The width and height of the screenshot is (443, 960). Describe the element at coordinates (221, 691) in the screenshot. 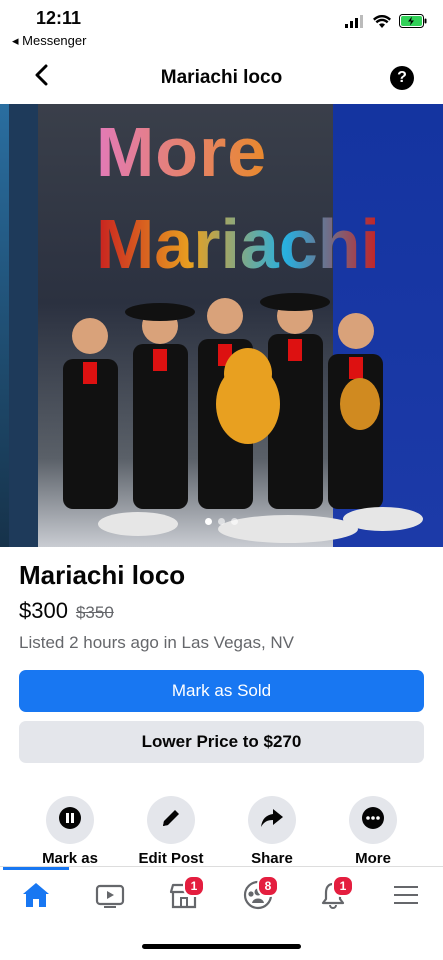

I see `mark-as-sold-button: Mark as Sold` at that location.